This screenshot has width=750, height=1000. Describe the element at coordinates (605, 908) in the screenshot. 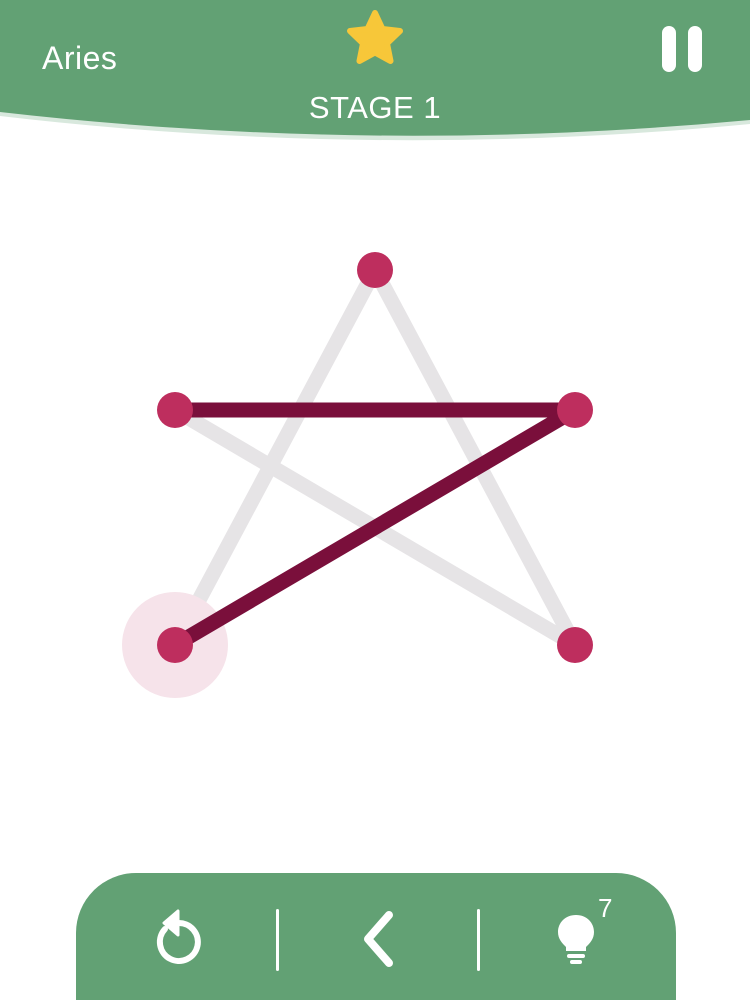

I see `hint-count-badge: 7` at that location.